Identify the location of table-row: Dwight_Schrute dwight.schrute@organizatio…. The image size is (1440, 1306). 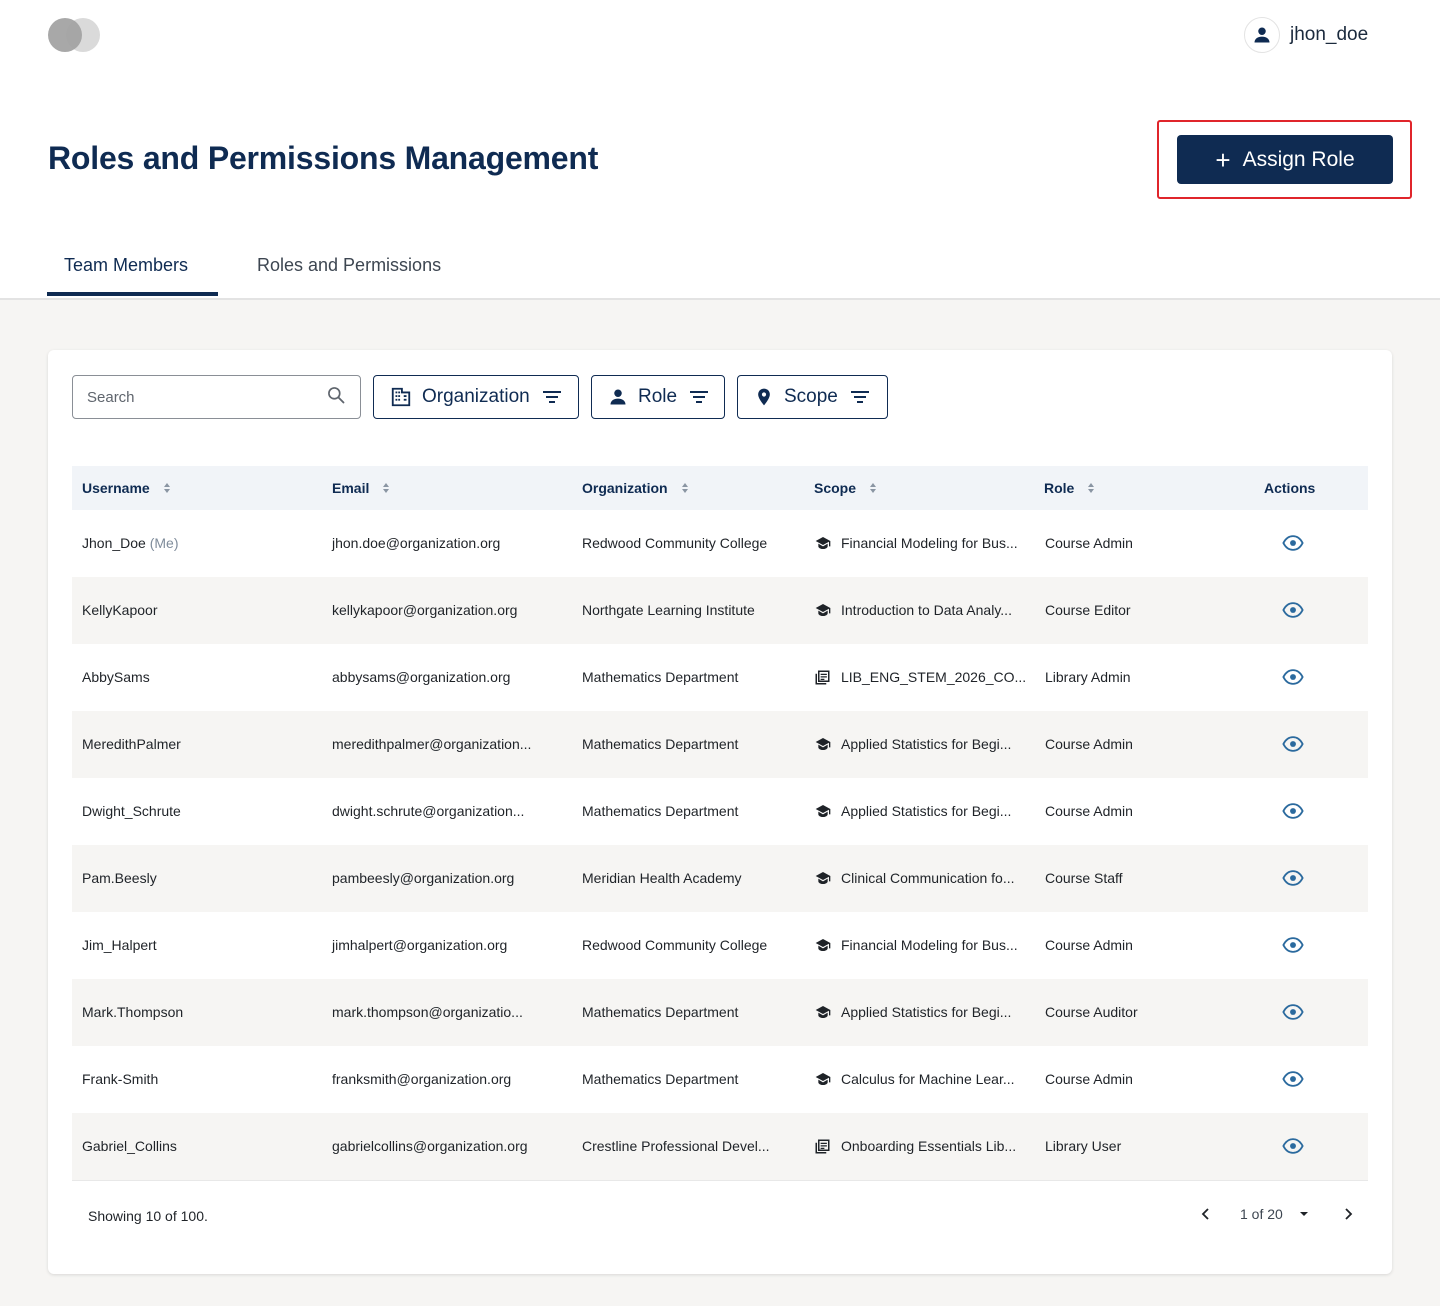
(720, 811).